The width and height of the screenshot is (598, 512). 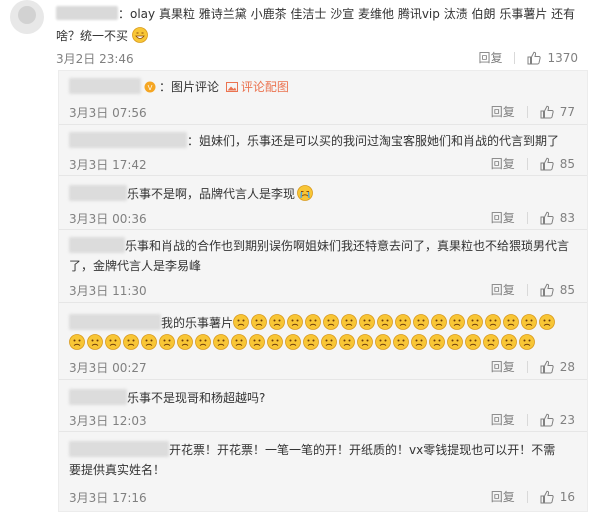 I want to click on reply-item: 乐事不是啊，品牌代言人是李现 3月3日 00:36 回复 83, so click(x=323, y=203).